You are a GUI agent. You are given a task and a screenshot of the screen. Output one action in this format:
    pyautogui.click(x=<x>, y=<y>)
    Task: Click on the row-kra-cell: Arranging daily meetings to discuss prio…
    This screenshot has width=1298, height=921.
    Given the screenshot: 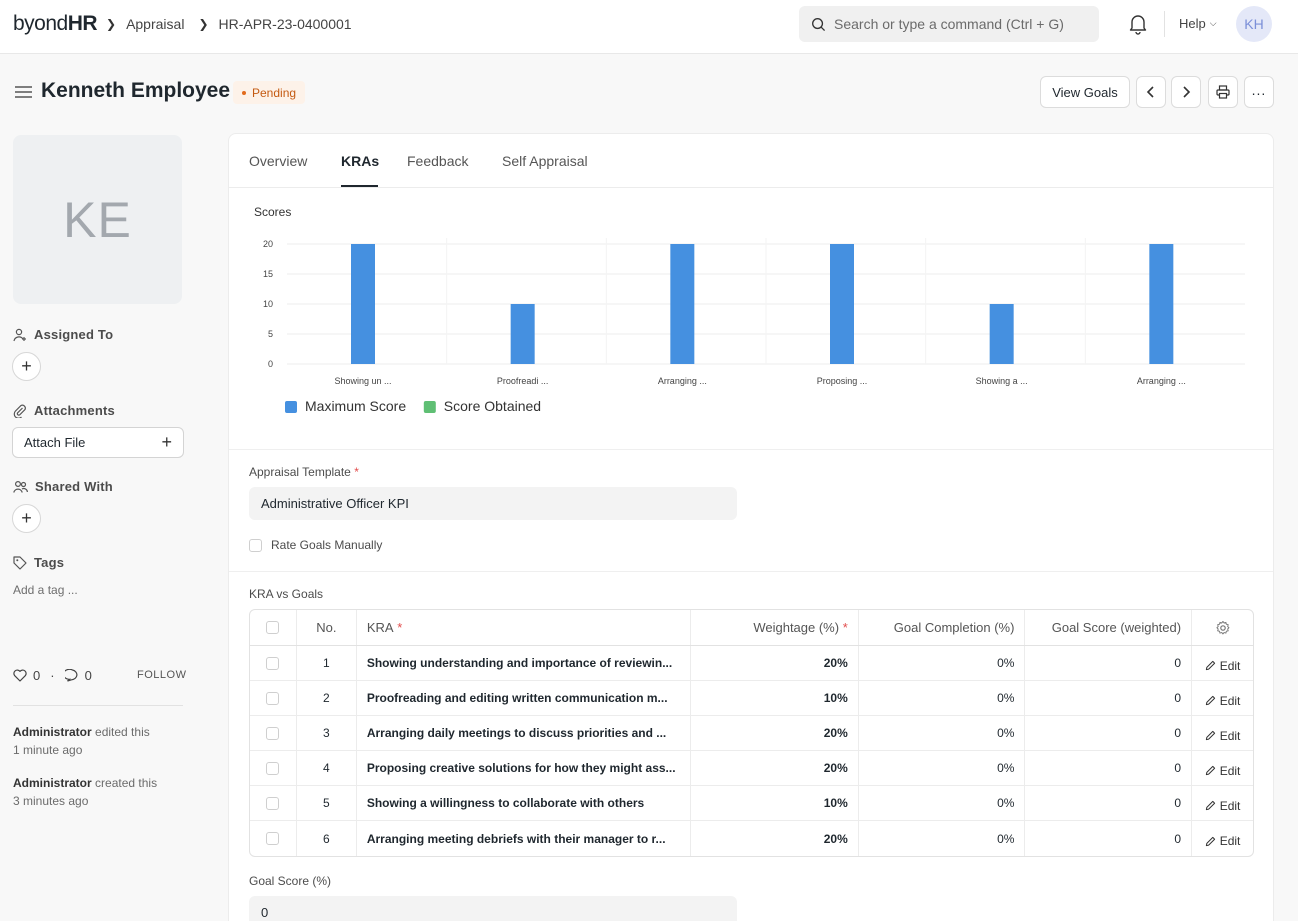 What is the action you would take?
    pyautogui.click(x=524, y=733)
    